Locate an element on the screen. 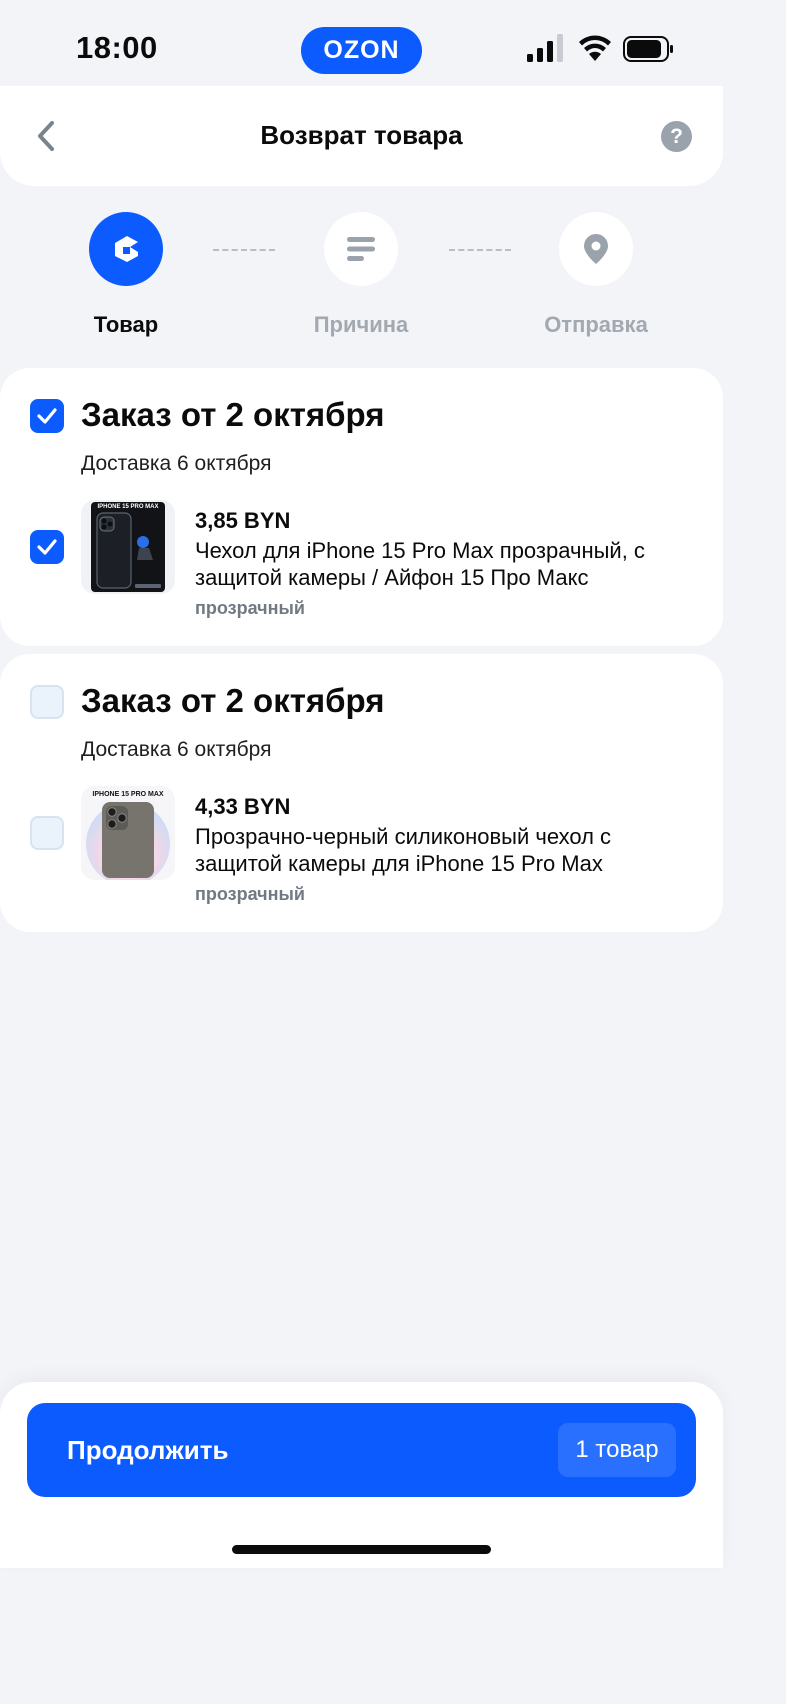 This screenshot has width=786, height=1704. box-icon is located at coordinates (126, 249).